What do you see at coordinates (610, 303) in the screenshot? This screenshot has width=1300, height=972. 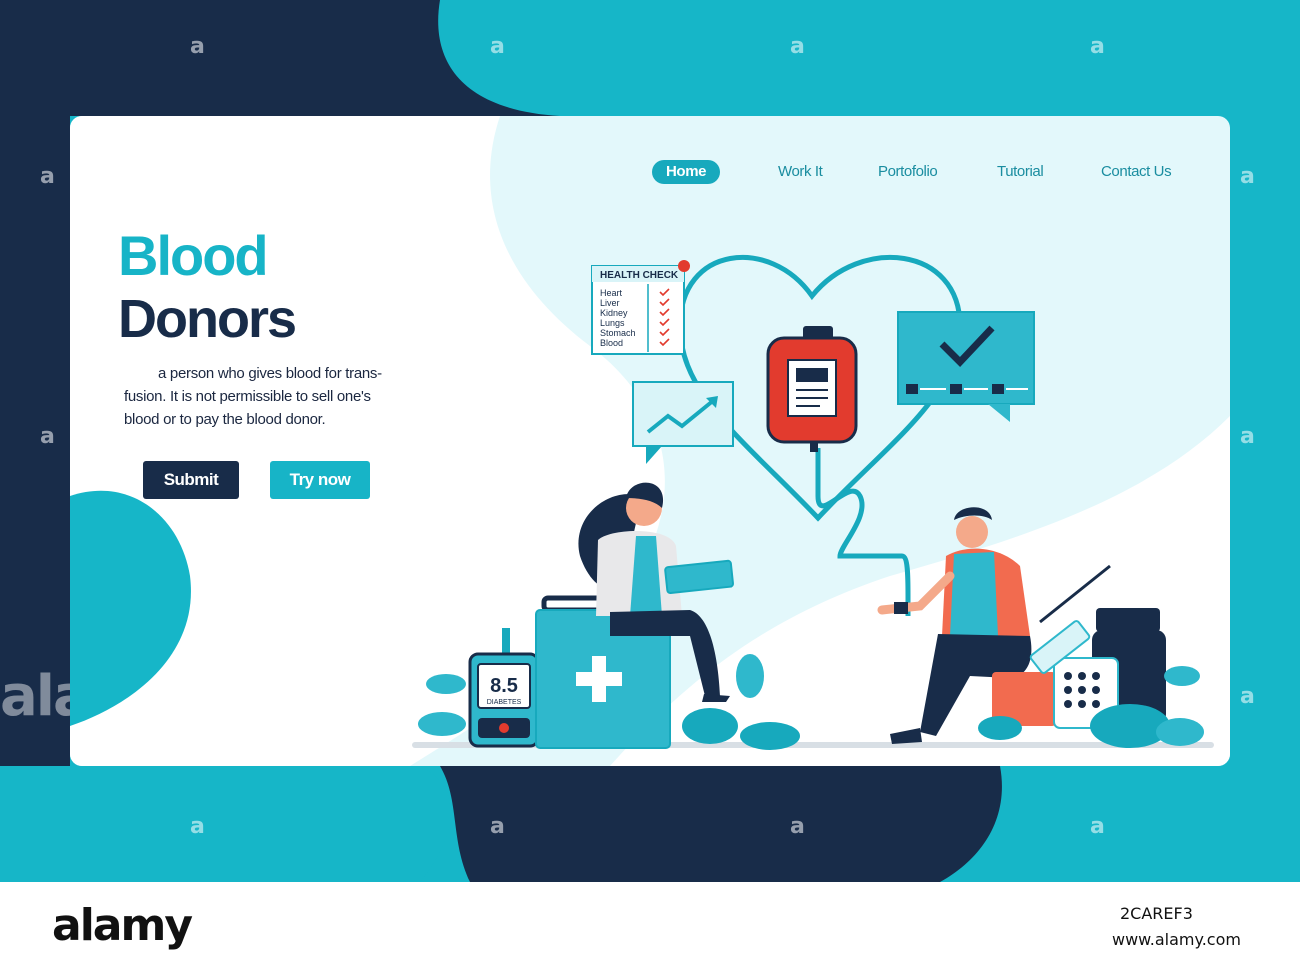 I see `health-item-liver: Liver` at bounding box center [610, 303].